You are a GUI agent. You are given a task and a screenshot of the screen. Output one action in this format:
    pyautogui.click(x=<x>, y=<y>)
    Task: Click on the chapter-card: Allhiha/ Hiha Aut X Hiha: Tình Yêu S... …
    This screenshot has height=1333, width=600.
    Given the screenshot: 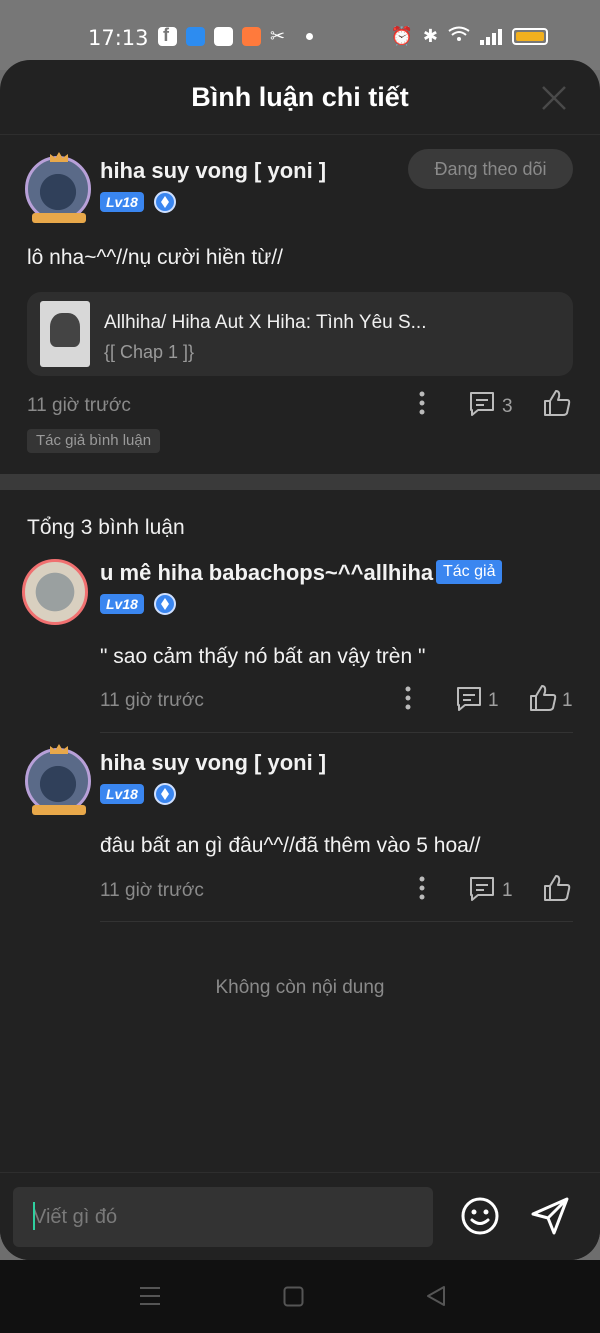 What is the action you would take?
    pyautogui.click(x=300, y=334)
    